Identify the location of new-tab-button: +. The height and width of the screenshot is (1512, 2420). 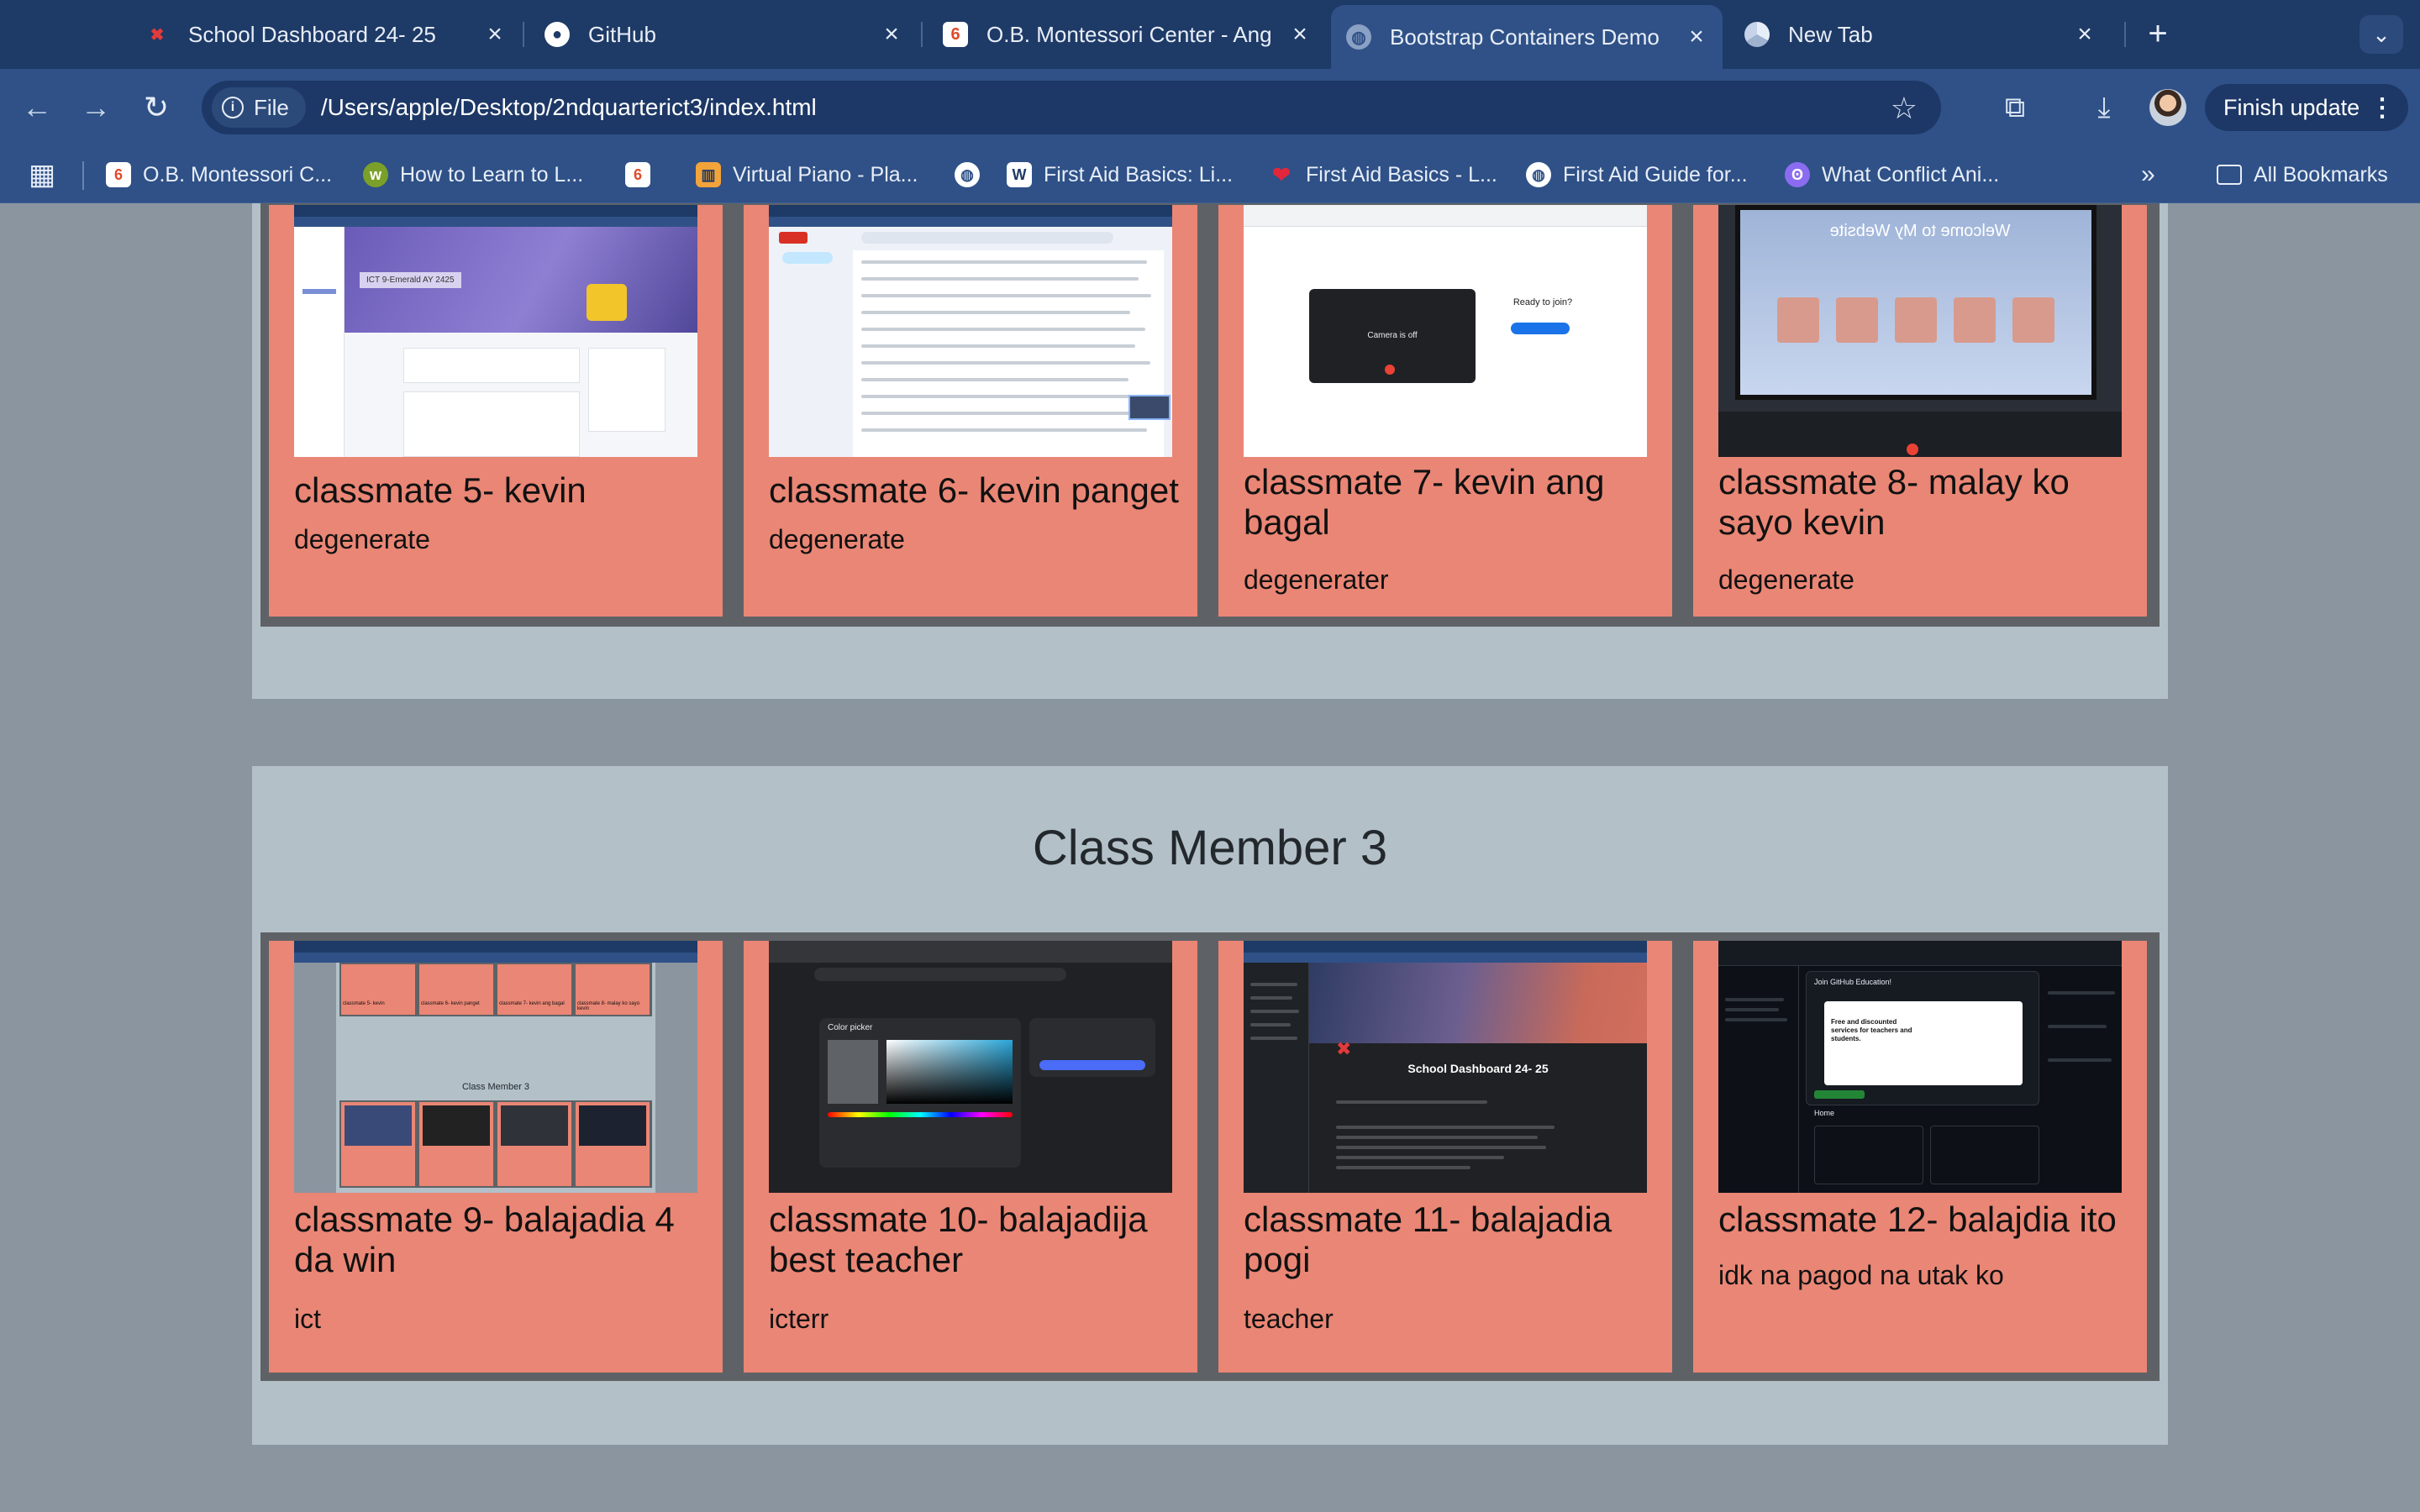
(2158, 33).